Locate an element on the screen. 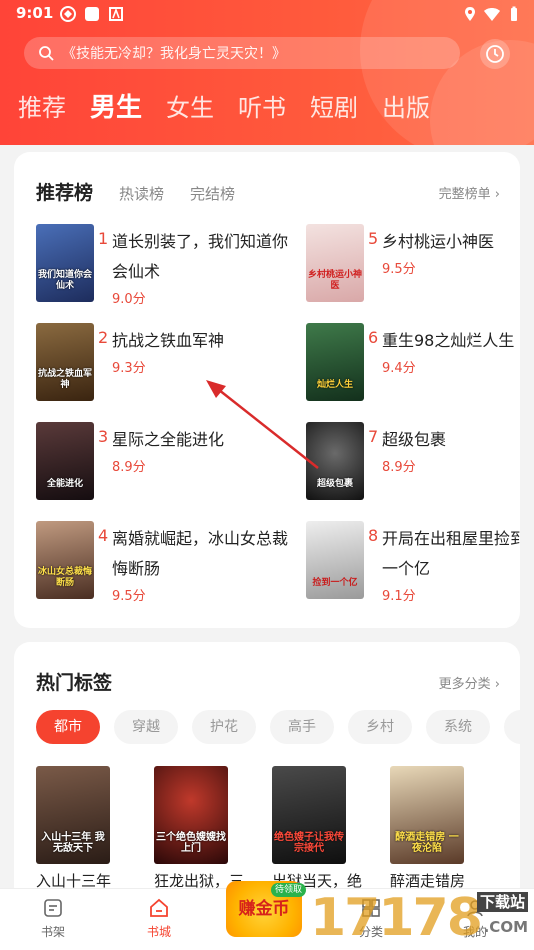 Image resolution: width=534 pixels, height=950 pixels. ranking-tab-finished: 完结榜 is located at coordinates (212, 193).